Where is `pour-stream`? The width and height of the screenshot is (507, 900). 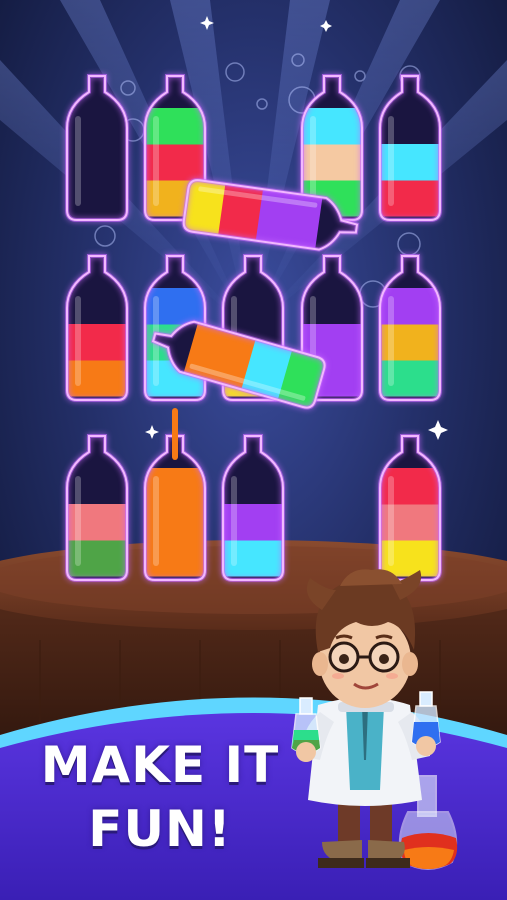
pour-stream is located at coordinates (175, 434).